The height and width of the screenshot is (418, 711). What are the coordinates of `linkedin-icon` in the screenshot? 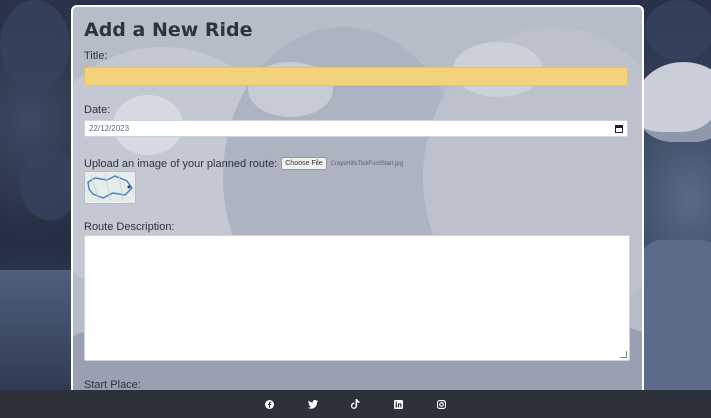 It's located at (399, 404).